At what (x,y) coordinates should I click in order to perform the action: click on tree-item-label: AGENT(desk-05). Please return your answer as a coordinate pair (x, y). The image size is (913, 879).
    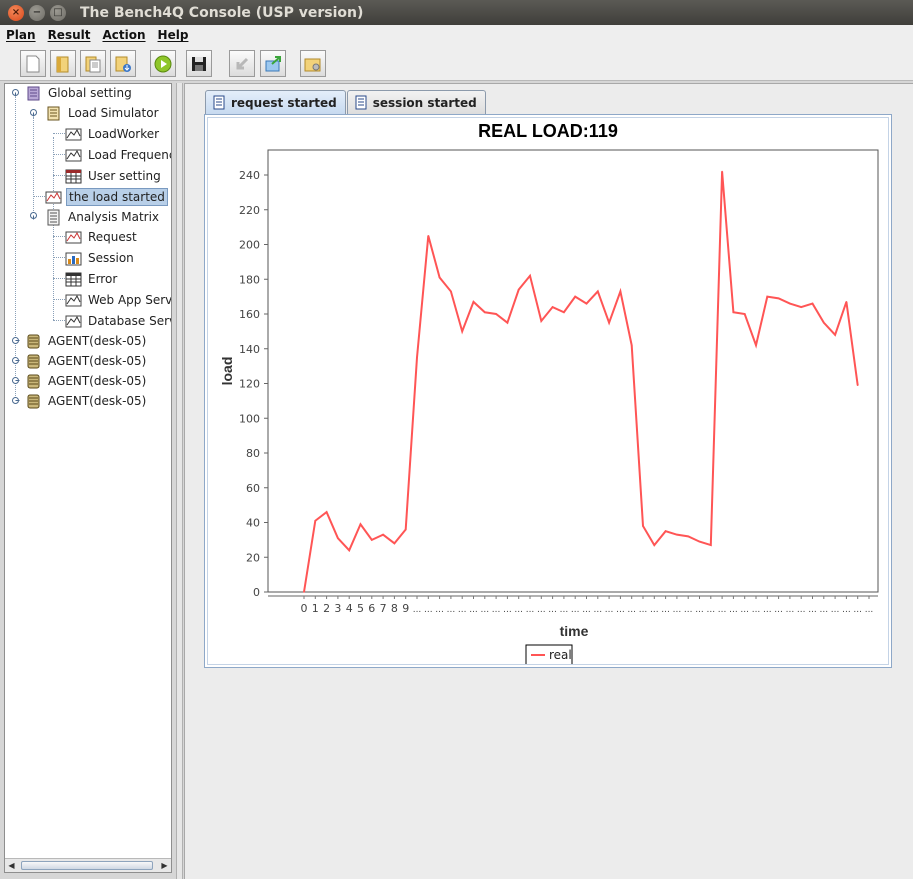
    Looking at the image, I should click on (97, 381).